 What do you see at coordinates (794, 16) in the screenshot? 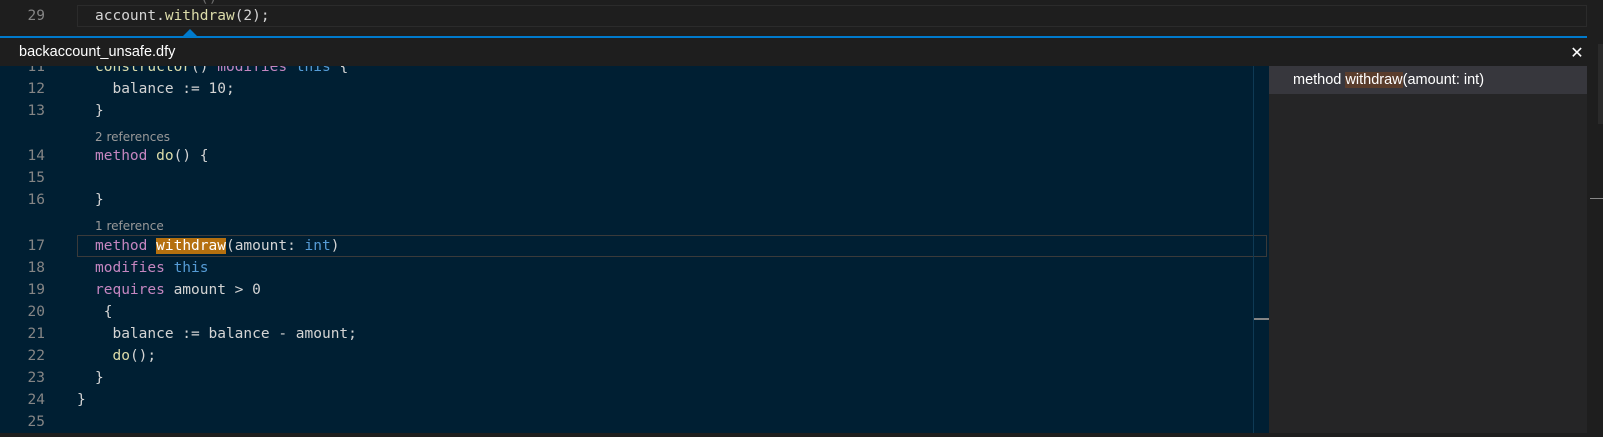
I see `editor-line-29: 29 account.withdraw(2);` at bounding box center [794, 16].